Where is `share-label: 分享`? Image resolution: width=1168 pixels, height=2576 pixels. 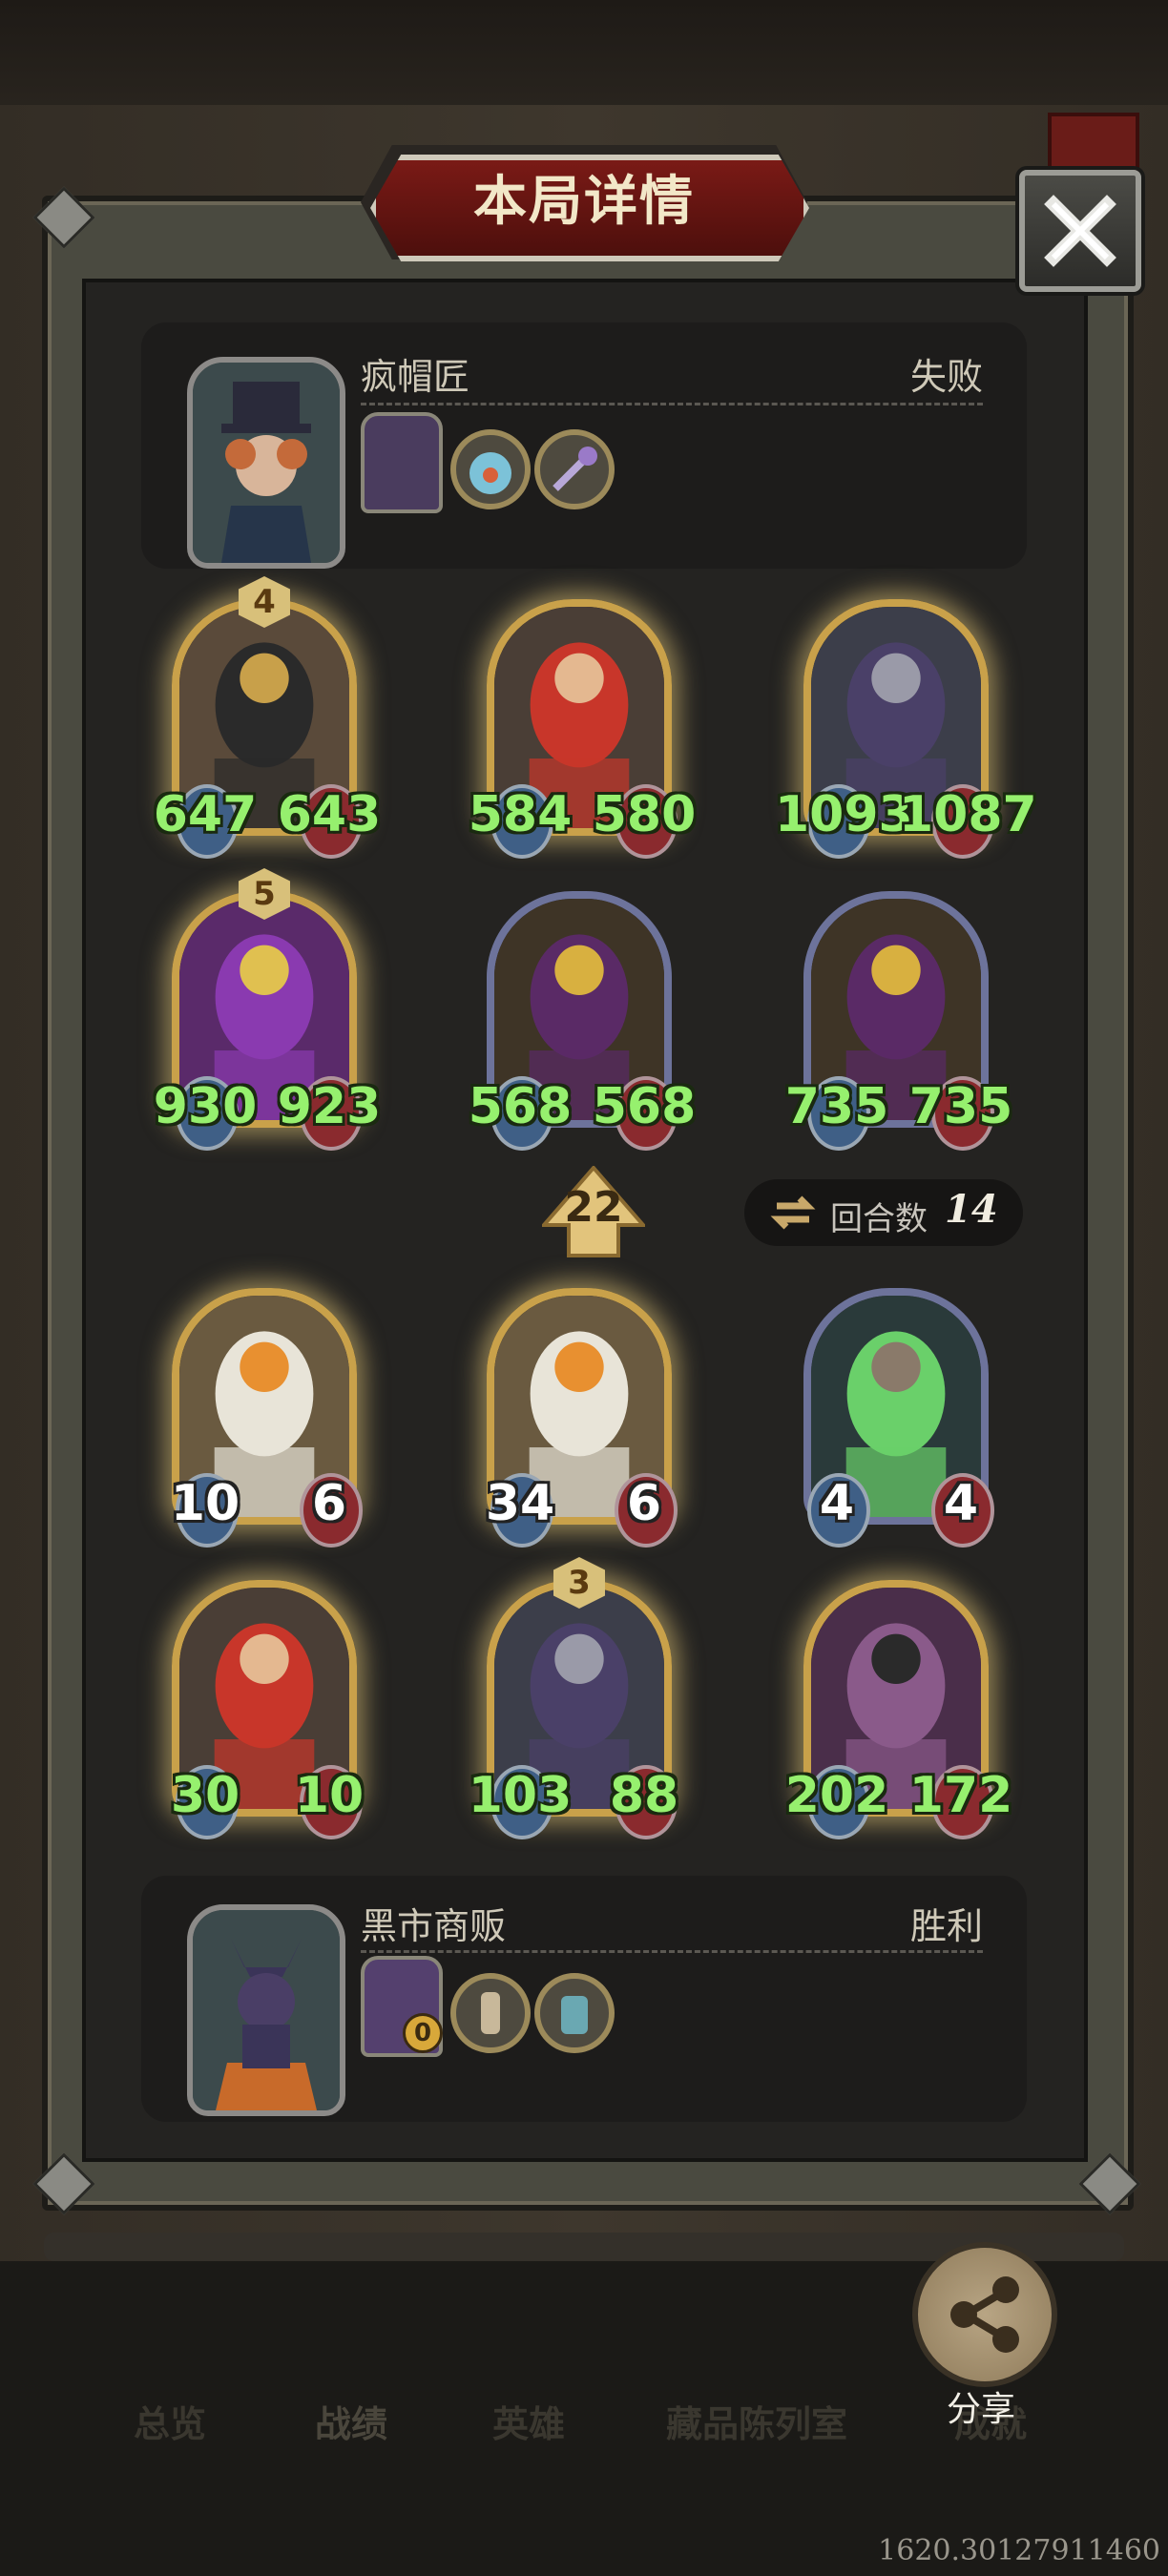 share-label: 分享 is located at coordinates (981, 2409).